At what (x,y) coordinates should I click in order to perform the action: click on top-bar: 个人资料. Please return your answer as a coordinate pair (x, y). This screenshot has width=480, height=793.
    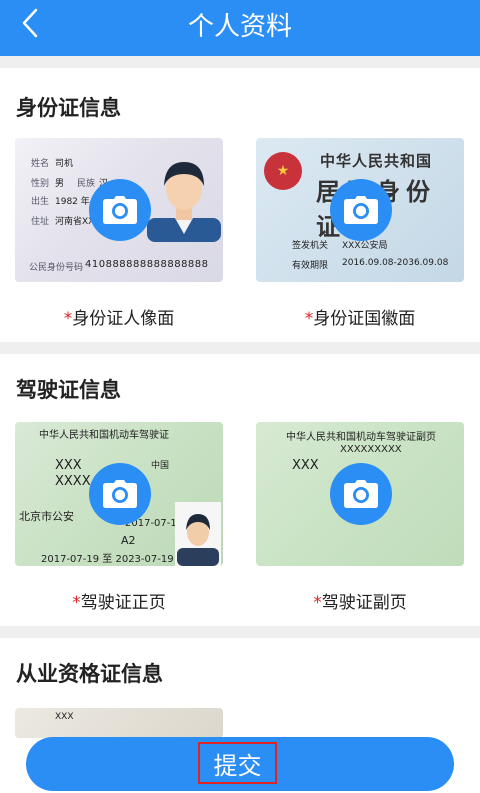
    Looking at the image, I should click on (240, 28).